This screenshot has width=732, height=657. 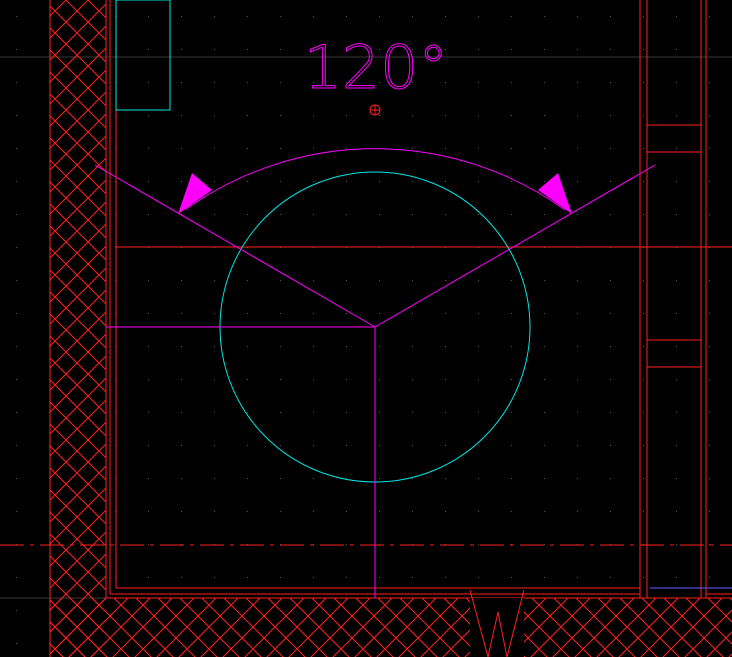 I want to click on left-wall, so click(x=83, y=328).